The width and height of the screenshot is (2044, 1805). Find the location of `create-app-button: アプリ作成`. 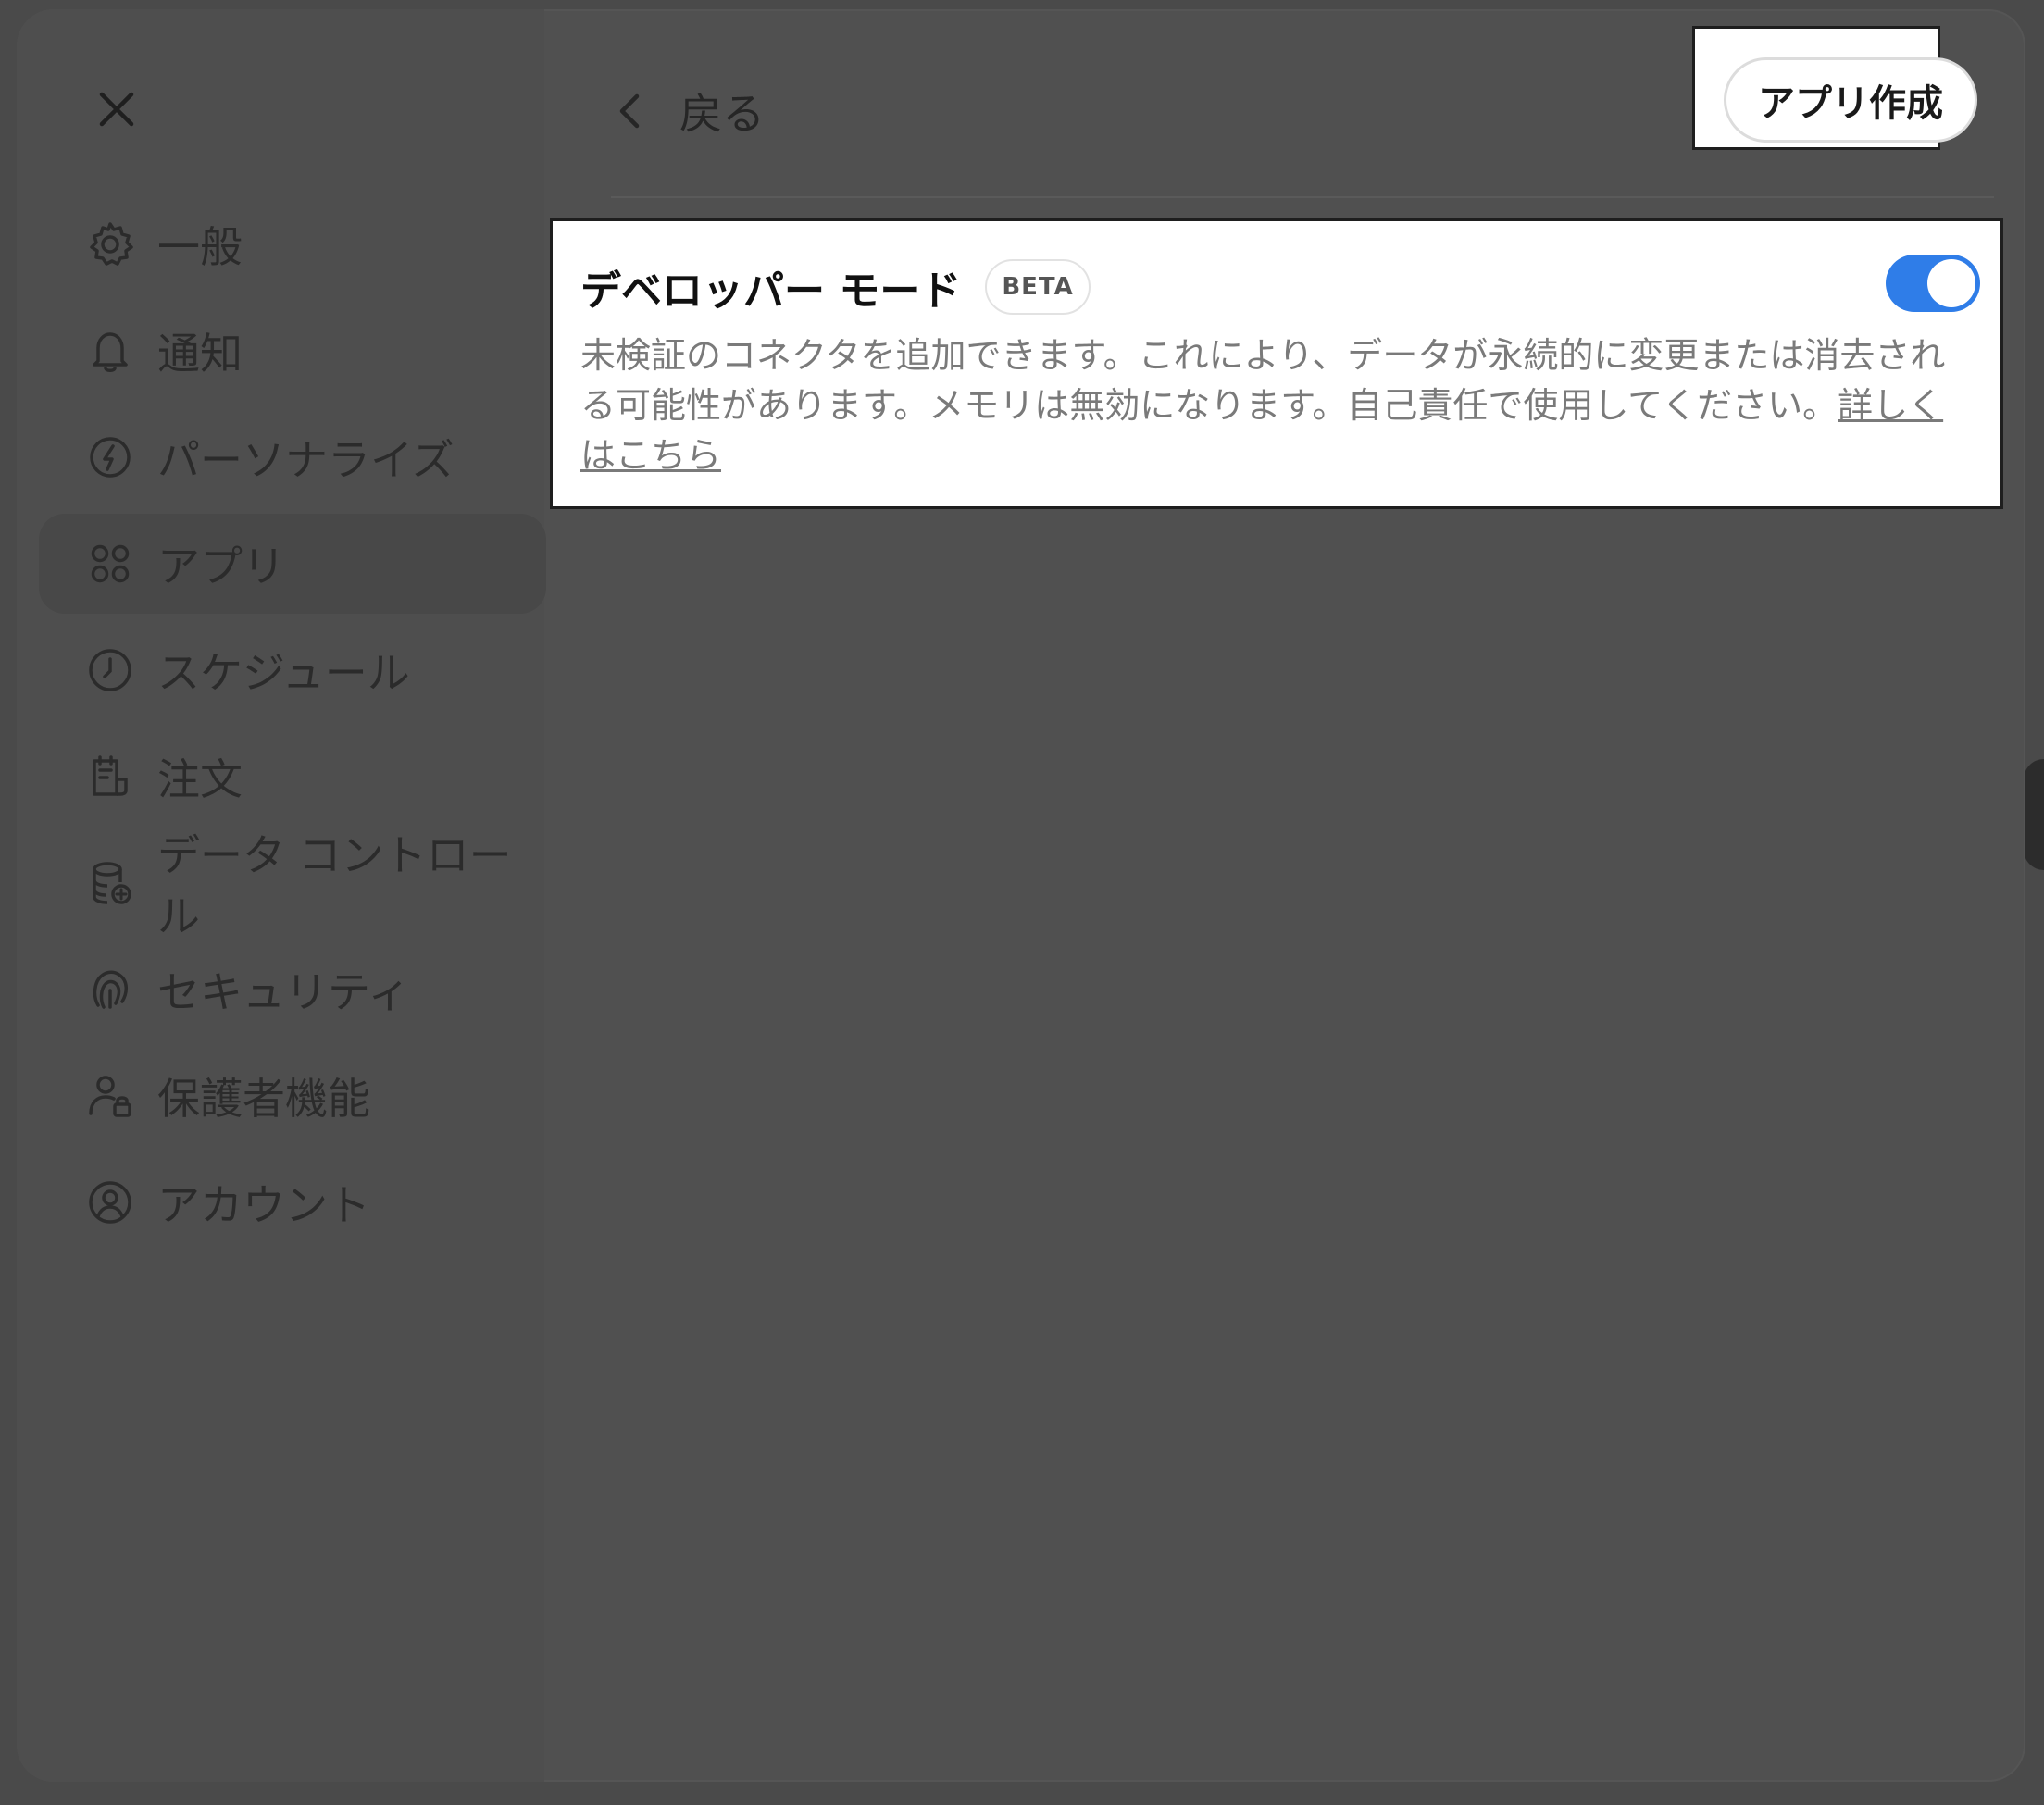

create-app-button: アプリ作成 is located at coordinates (1850, 100).